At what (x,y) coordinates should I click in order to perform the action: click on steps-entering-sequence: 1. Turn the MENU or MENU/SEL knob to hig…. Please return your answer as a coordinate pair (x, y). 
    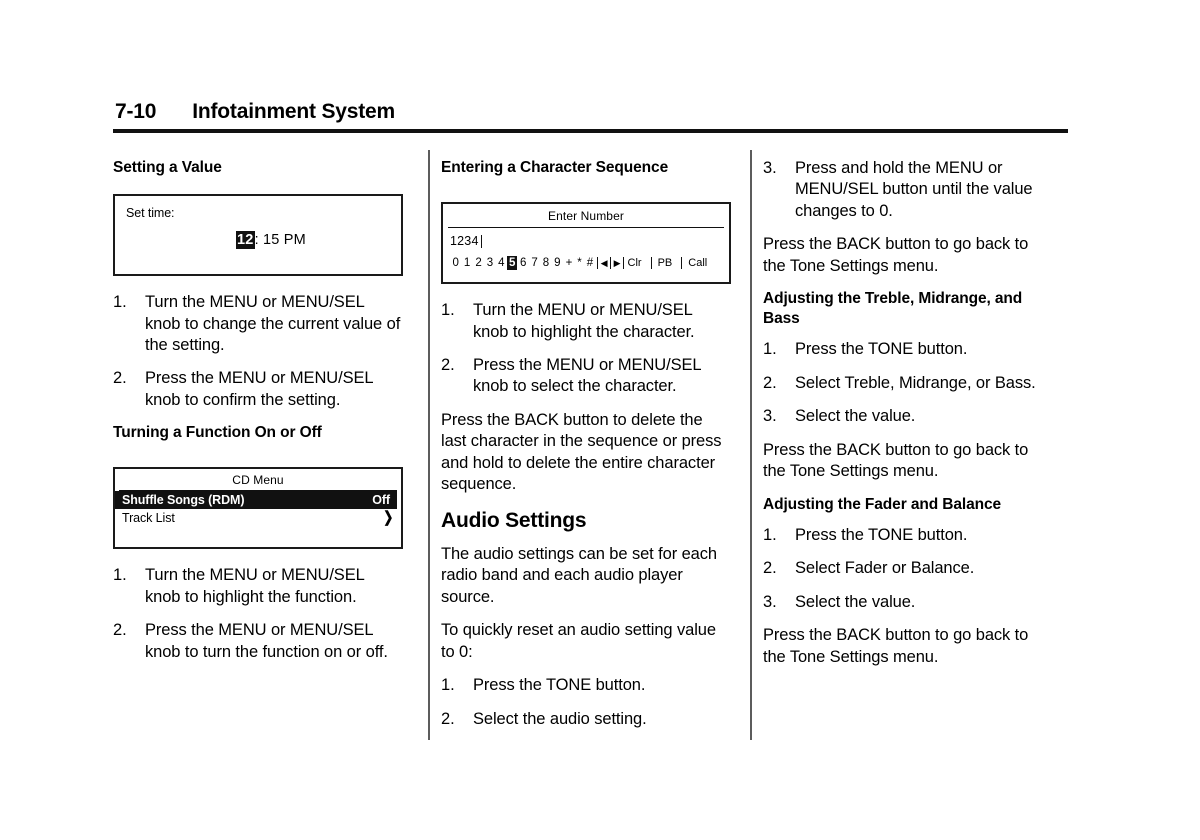
    Looking at the image, I should click on (586, 349).